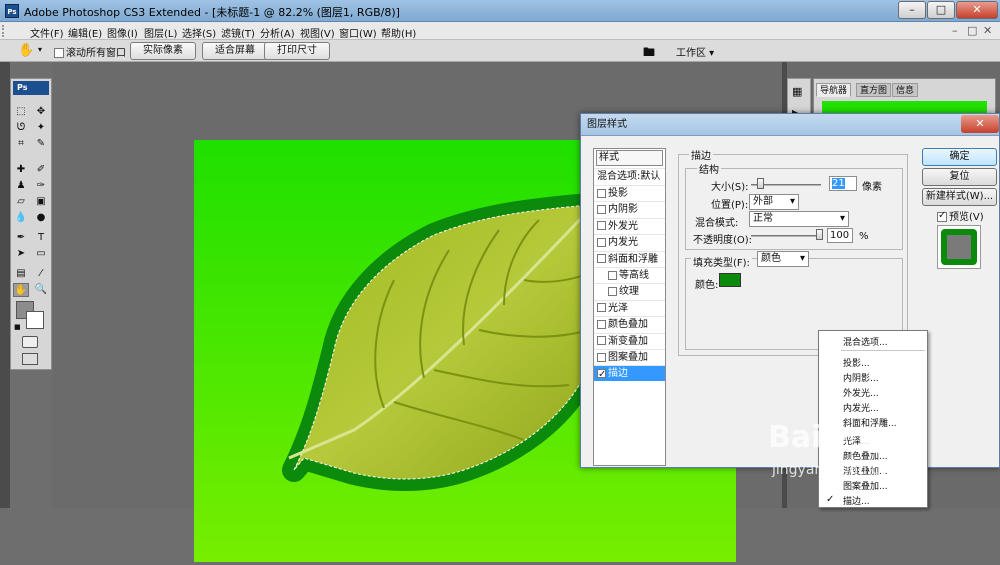 The width and height of the screenshot is (1000, 565). Describe the element at coordinates (21, 112) in the screenshot. I see `marquee-tool-icon: ⬚` at that location.